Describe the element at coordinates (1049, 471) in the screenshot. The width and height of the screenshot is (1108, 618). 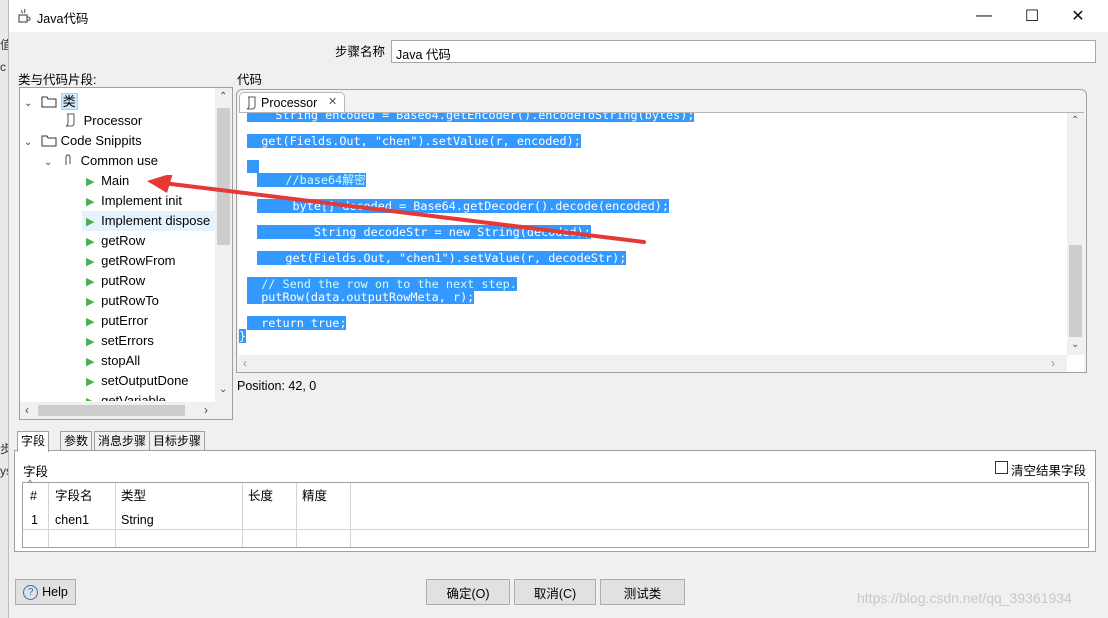
I see `clear-result-label: 清空结果字段` at that location.